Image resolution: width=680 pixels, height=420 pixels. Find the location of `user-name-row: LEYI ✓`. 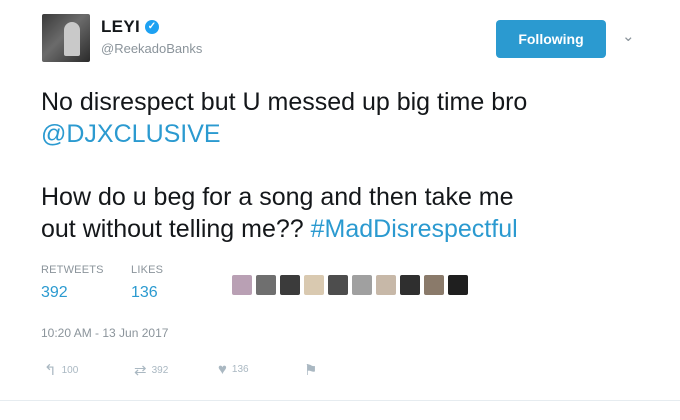

user-name-row: LEYI ✓ is located at coordinates (130, 27).